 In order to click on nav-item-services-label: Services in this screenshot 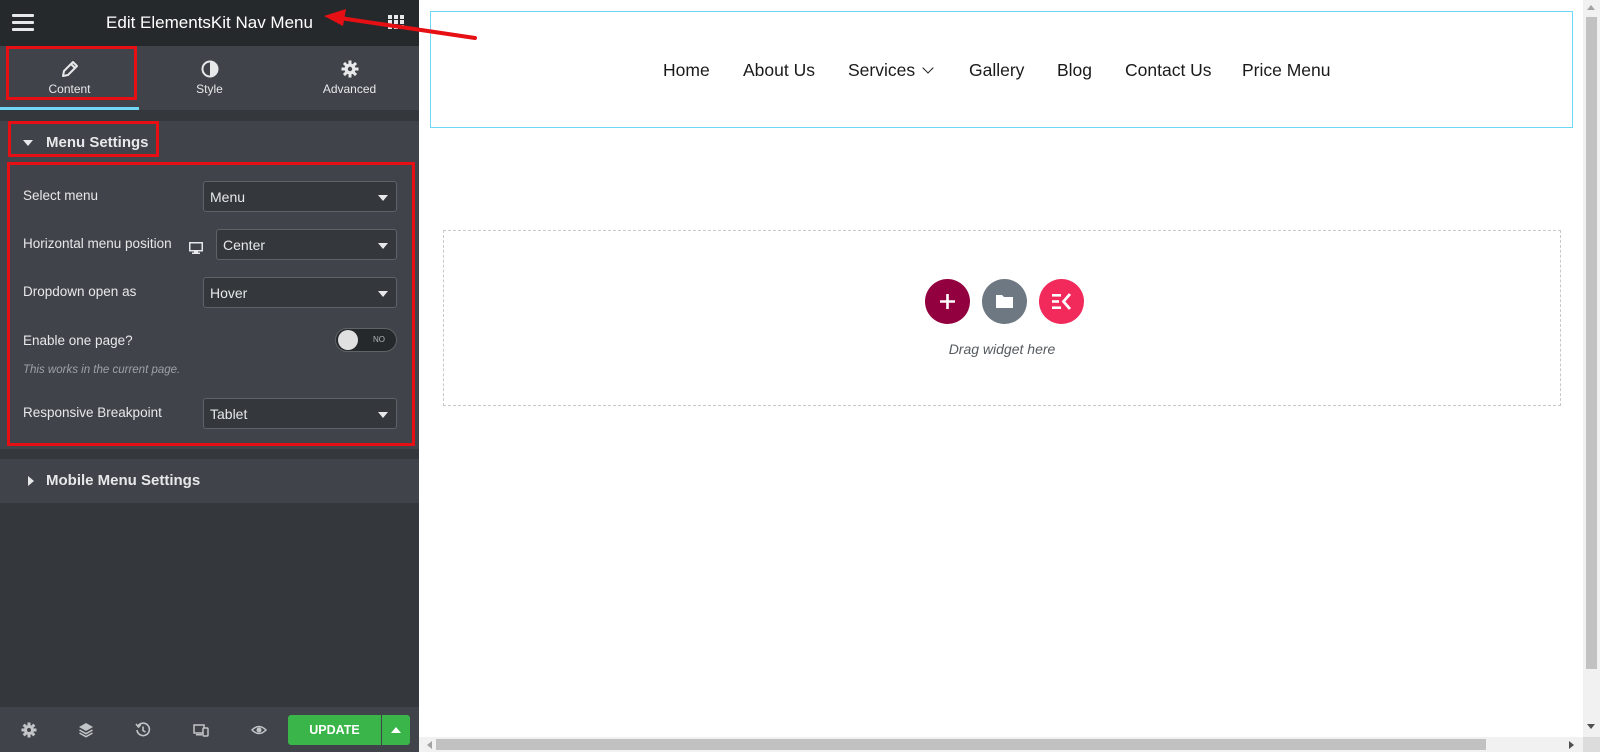, I will do `click(882, 70)`.